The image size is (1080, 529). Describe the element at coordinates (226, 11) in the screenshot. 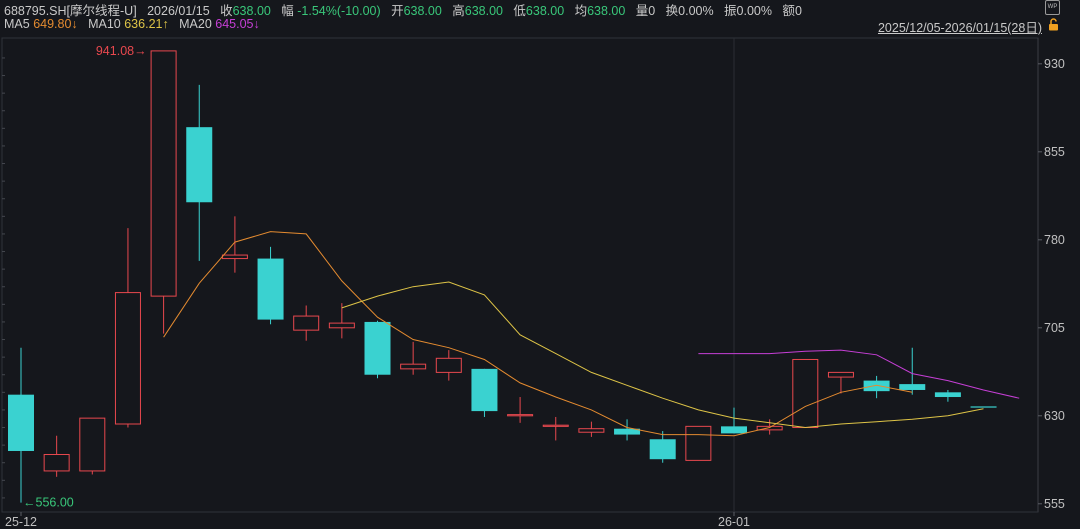

I see `close-label: 收` at that location.